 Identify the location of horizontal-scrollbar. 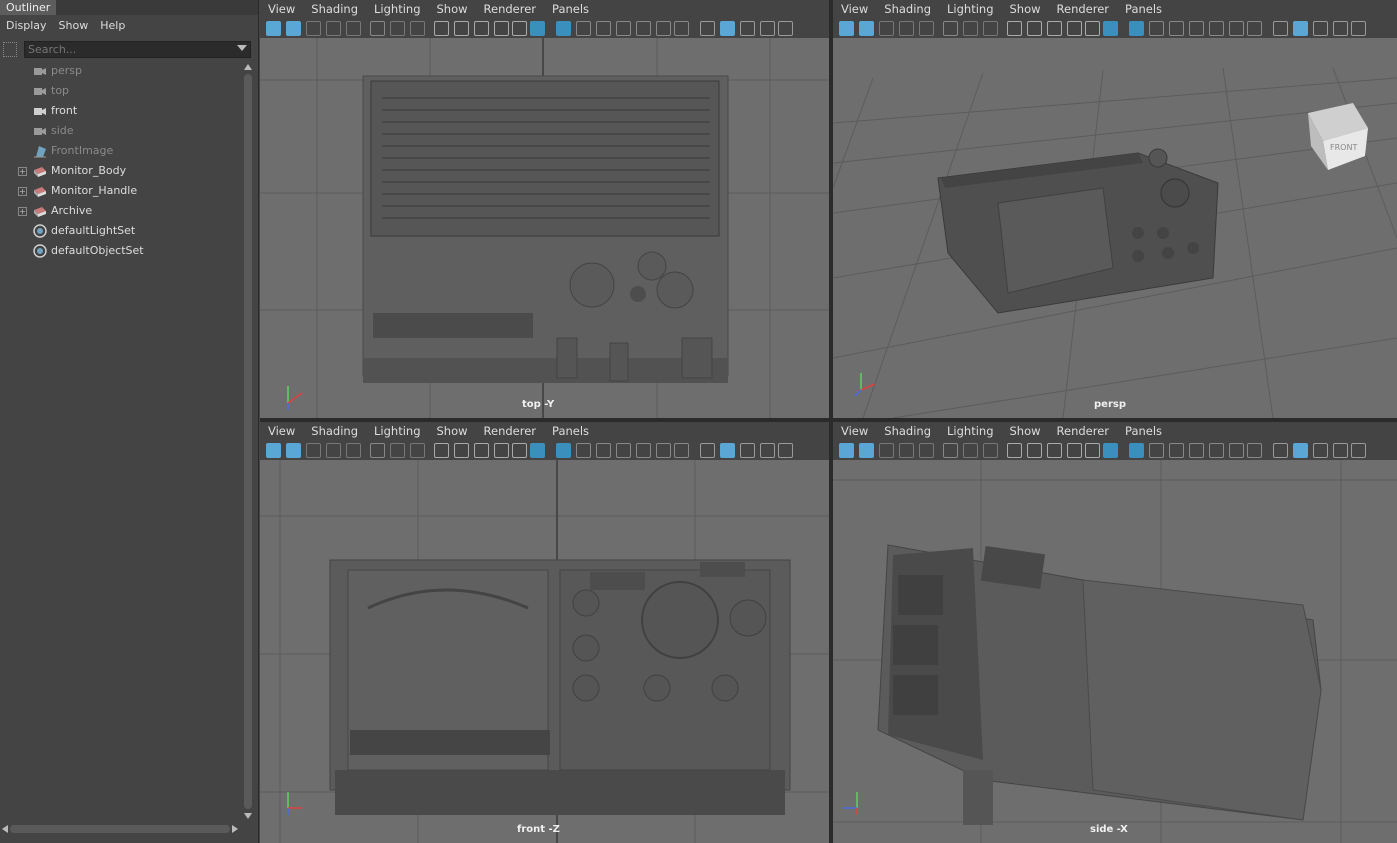
(121, 829).